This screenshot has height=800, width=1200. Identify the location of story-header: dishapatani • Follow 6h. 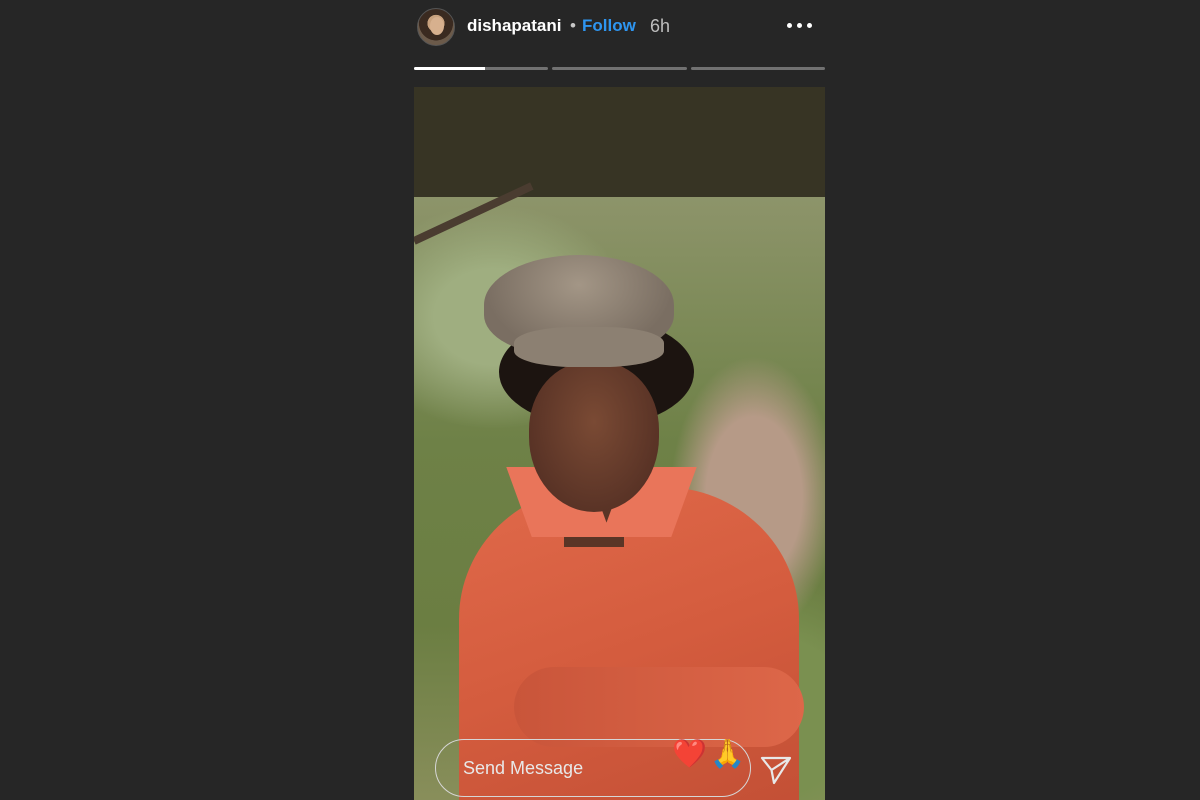
(619, 28).